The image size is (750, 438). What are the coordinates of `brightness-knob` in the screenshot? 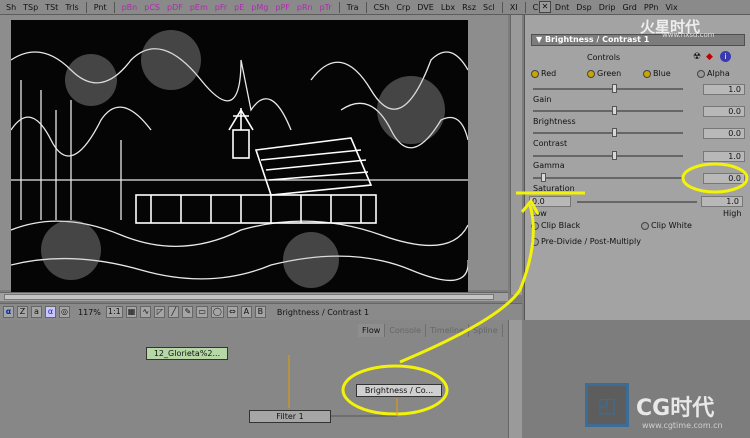 It's located at (614, 110).